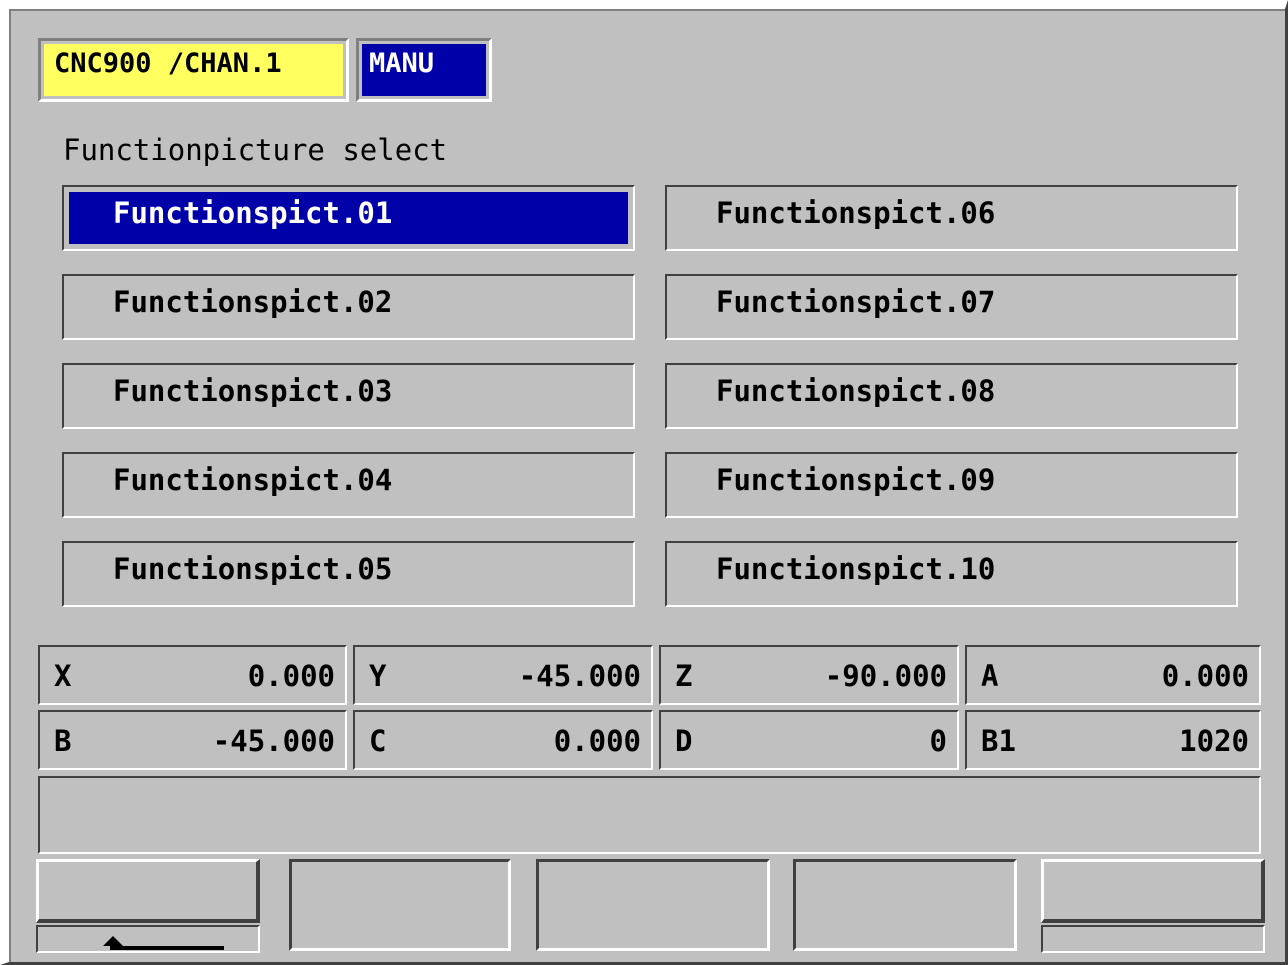  I want to click on function-select-title: Functionpicture select, so click(255, 150).